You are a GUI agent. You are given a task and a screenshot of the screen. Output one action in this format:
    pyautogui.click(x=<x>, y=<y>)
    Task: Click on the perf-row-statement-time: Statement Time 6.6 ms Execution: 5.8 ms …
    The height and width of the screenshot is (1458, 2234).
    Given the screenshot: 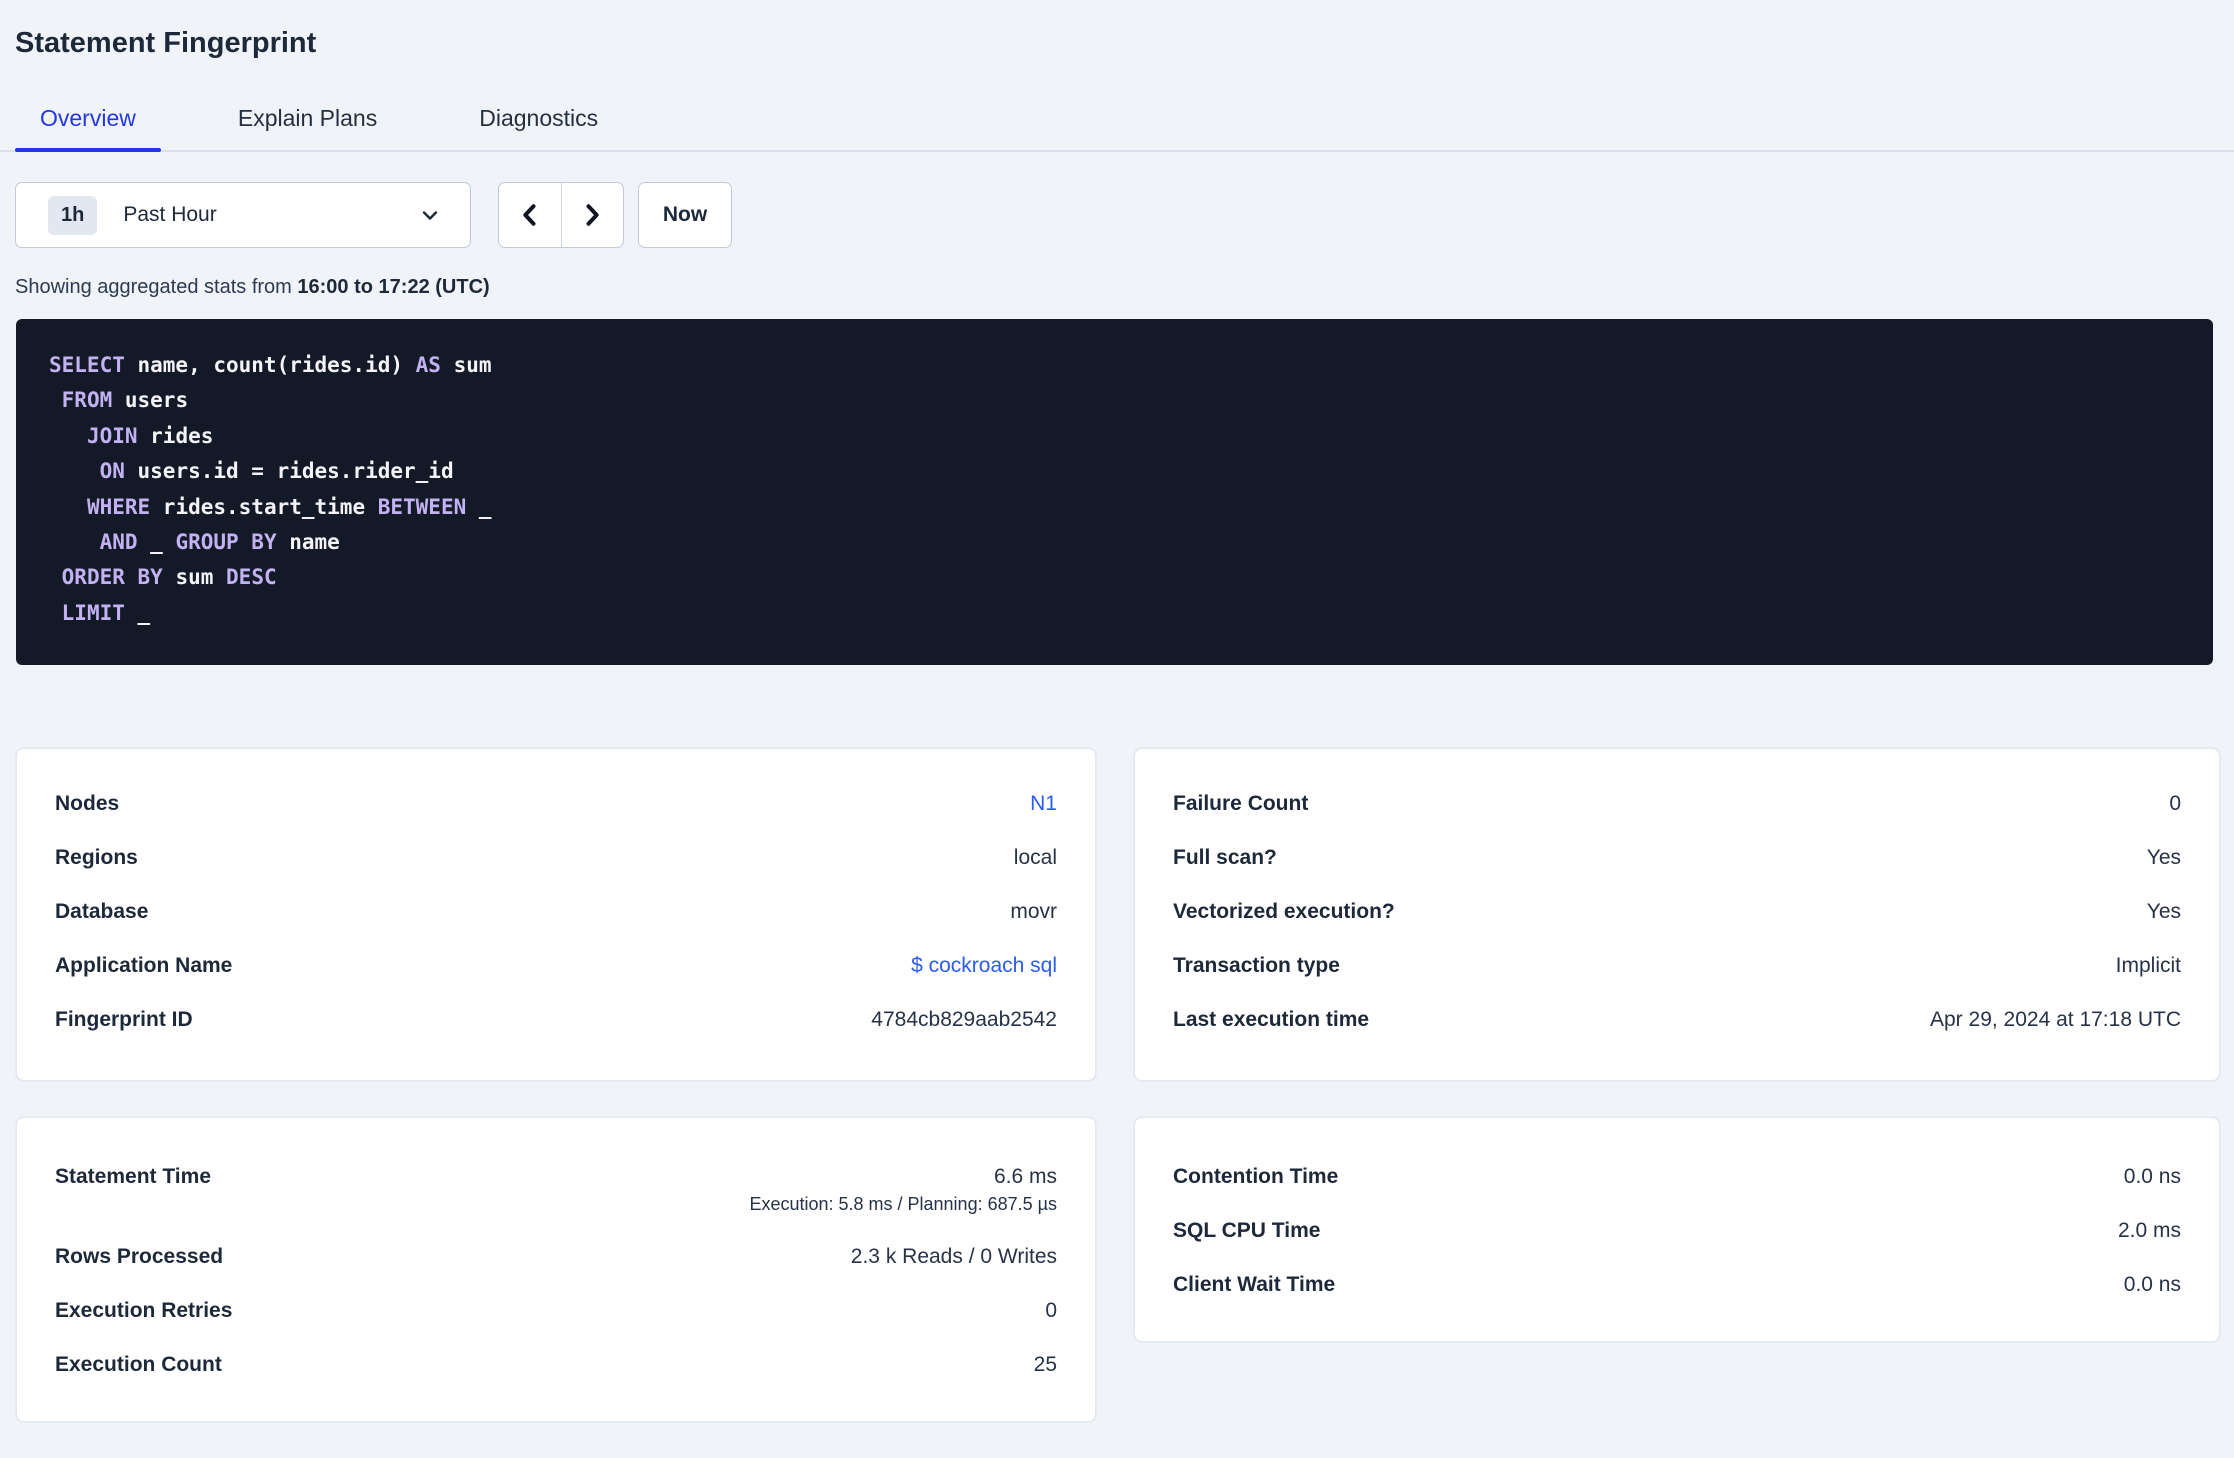 What is the action you would take?
    pyautogui.click(x=556, y=1182)
    